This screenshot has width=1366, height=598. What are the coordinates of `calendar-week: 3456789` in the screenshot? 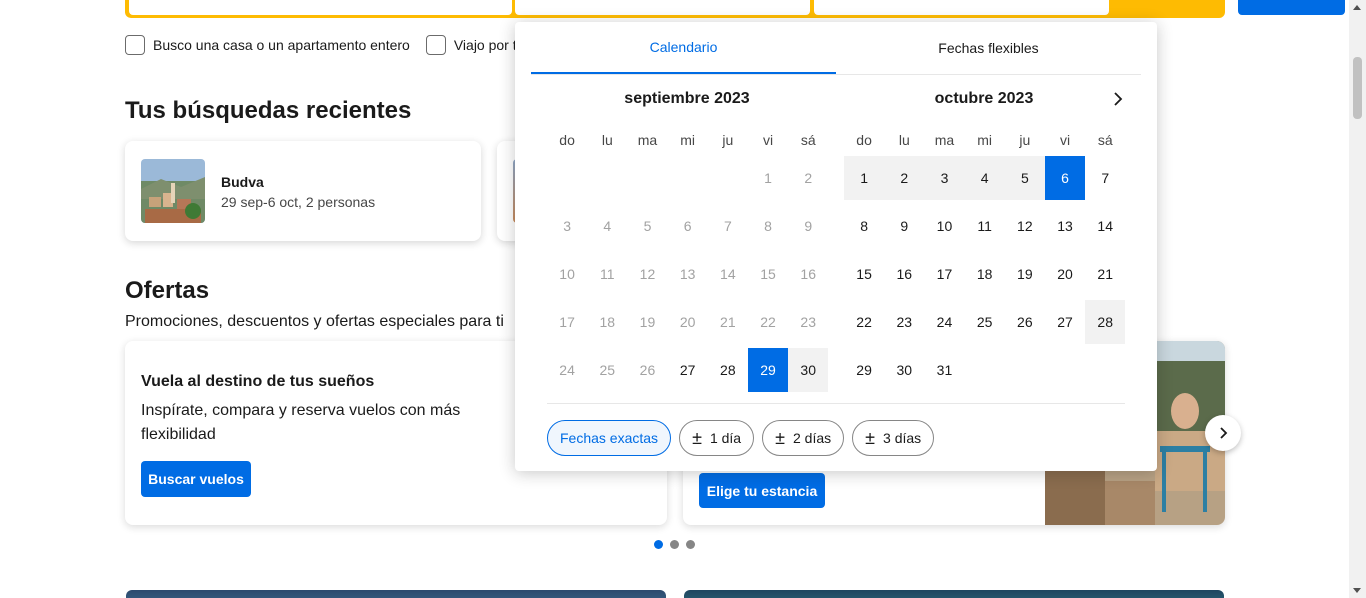 It's located at (688, 228).